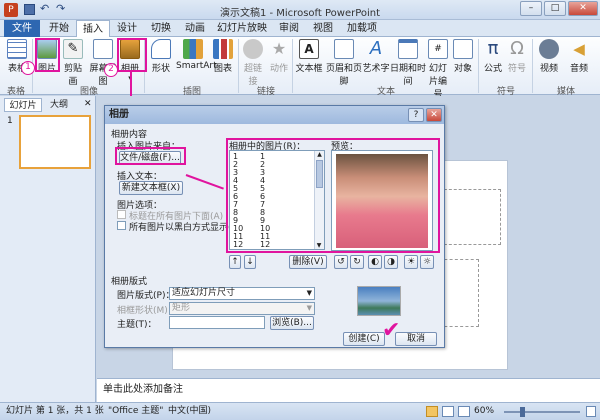 The height and width of the screenshot is (420, 600). I want to click on slide-thumbnail, so click(55, 142).